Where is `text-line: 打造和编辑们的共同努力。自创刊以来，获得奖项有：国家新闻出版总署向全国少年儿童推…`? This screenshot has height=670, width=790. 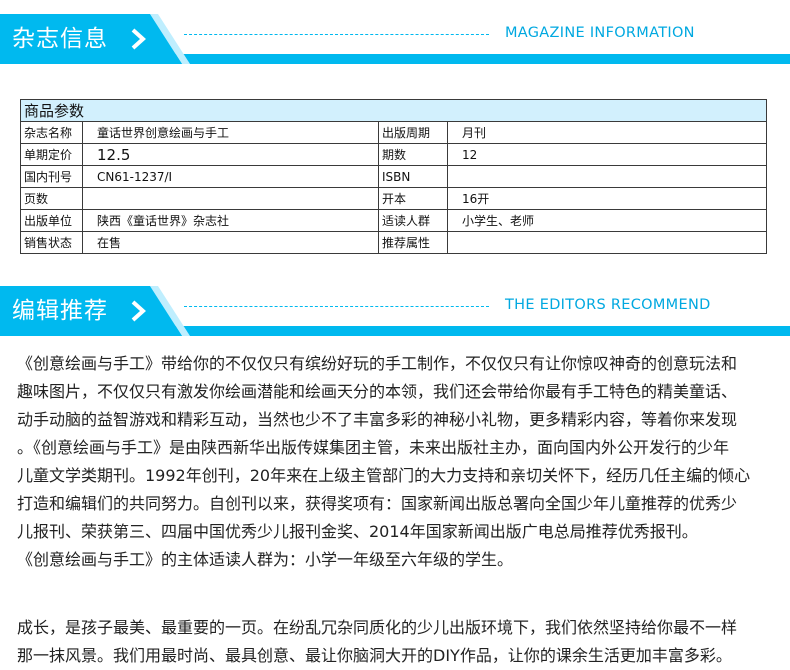 text-line: 打造和编辑们的共同努力。自创刊以来，获得奖项有：国家新闻出版总署向全国少年儿童推… is located at coordinates (377, 503).